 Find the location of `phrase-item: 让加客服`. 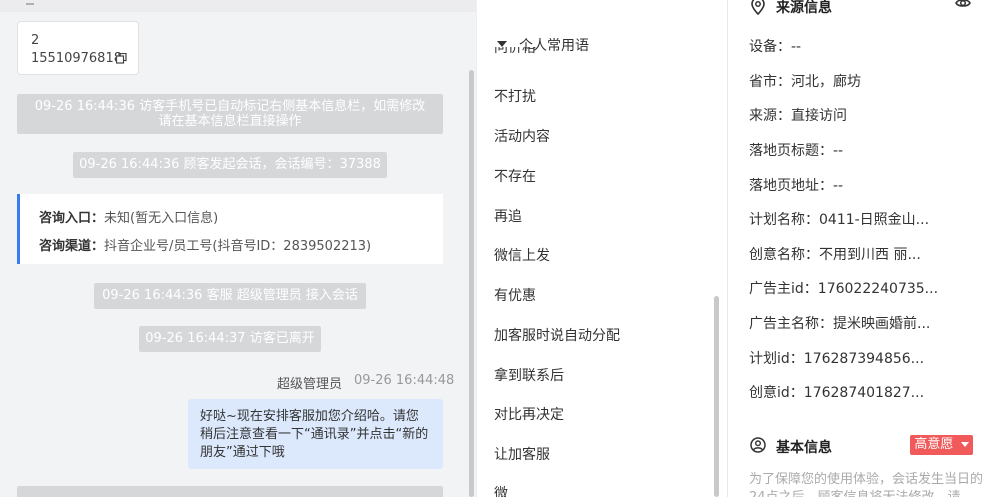

phrase-item: 让加客服 is located at coordinates (522, 454).